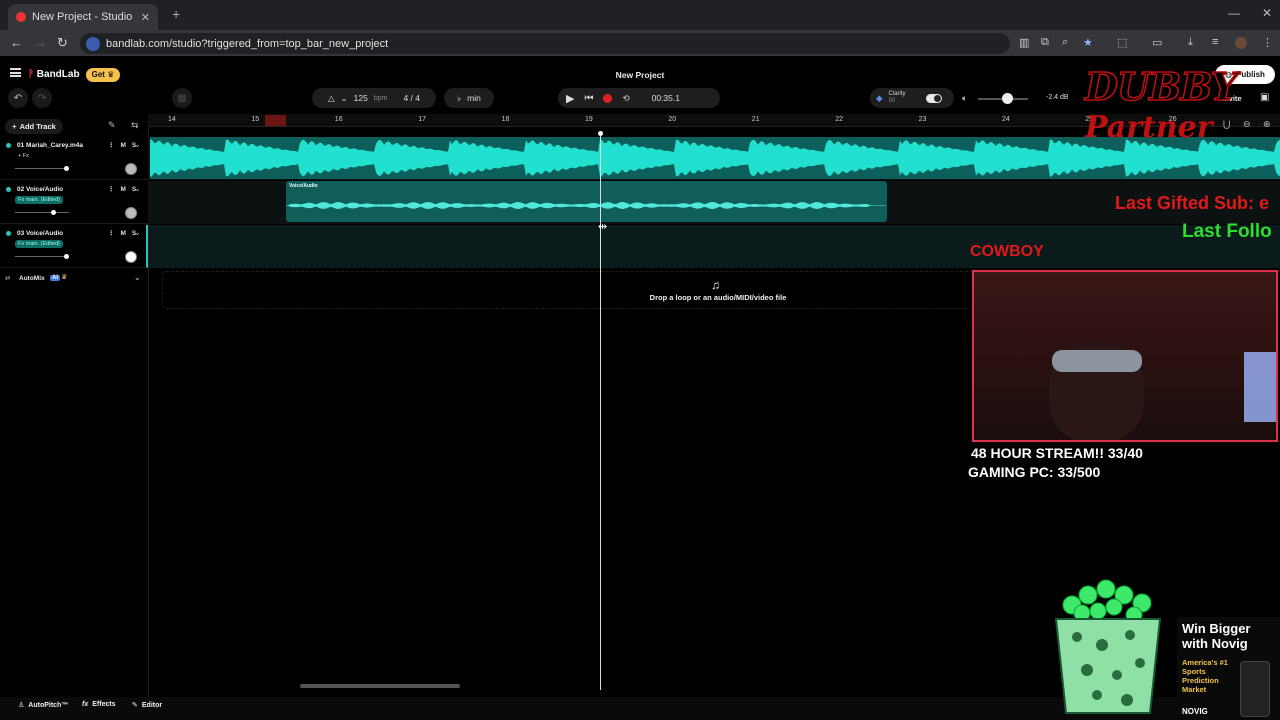  What do you see at coordinates (1122, 42) in the screenshot?
I see `extensions-icon: ⬚` at bounding box center [1122, 42].